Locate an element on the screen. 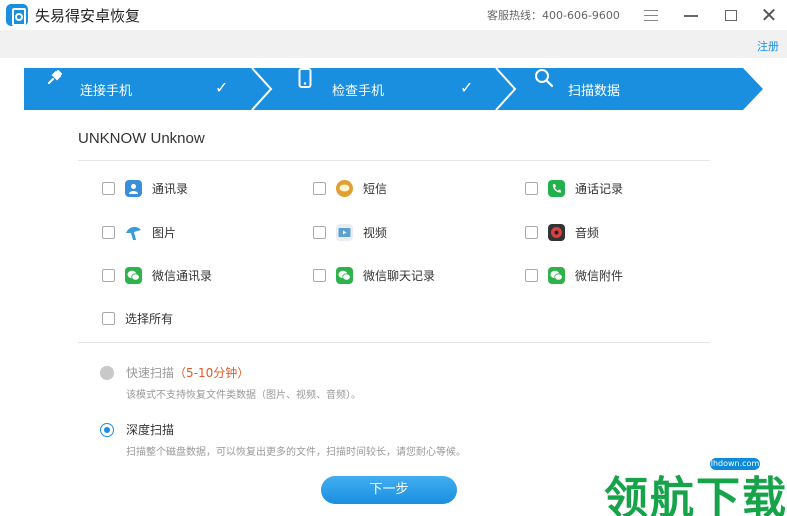 This screenshot has height=516, width=787. step-progress-bar: 连接手机 ✓ 检查手机 ✓ 扫描数据 is located at coordinates (393, 89).